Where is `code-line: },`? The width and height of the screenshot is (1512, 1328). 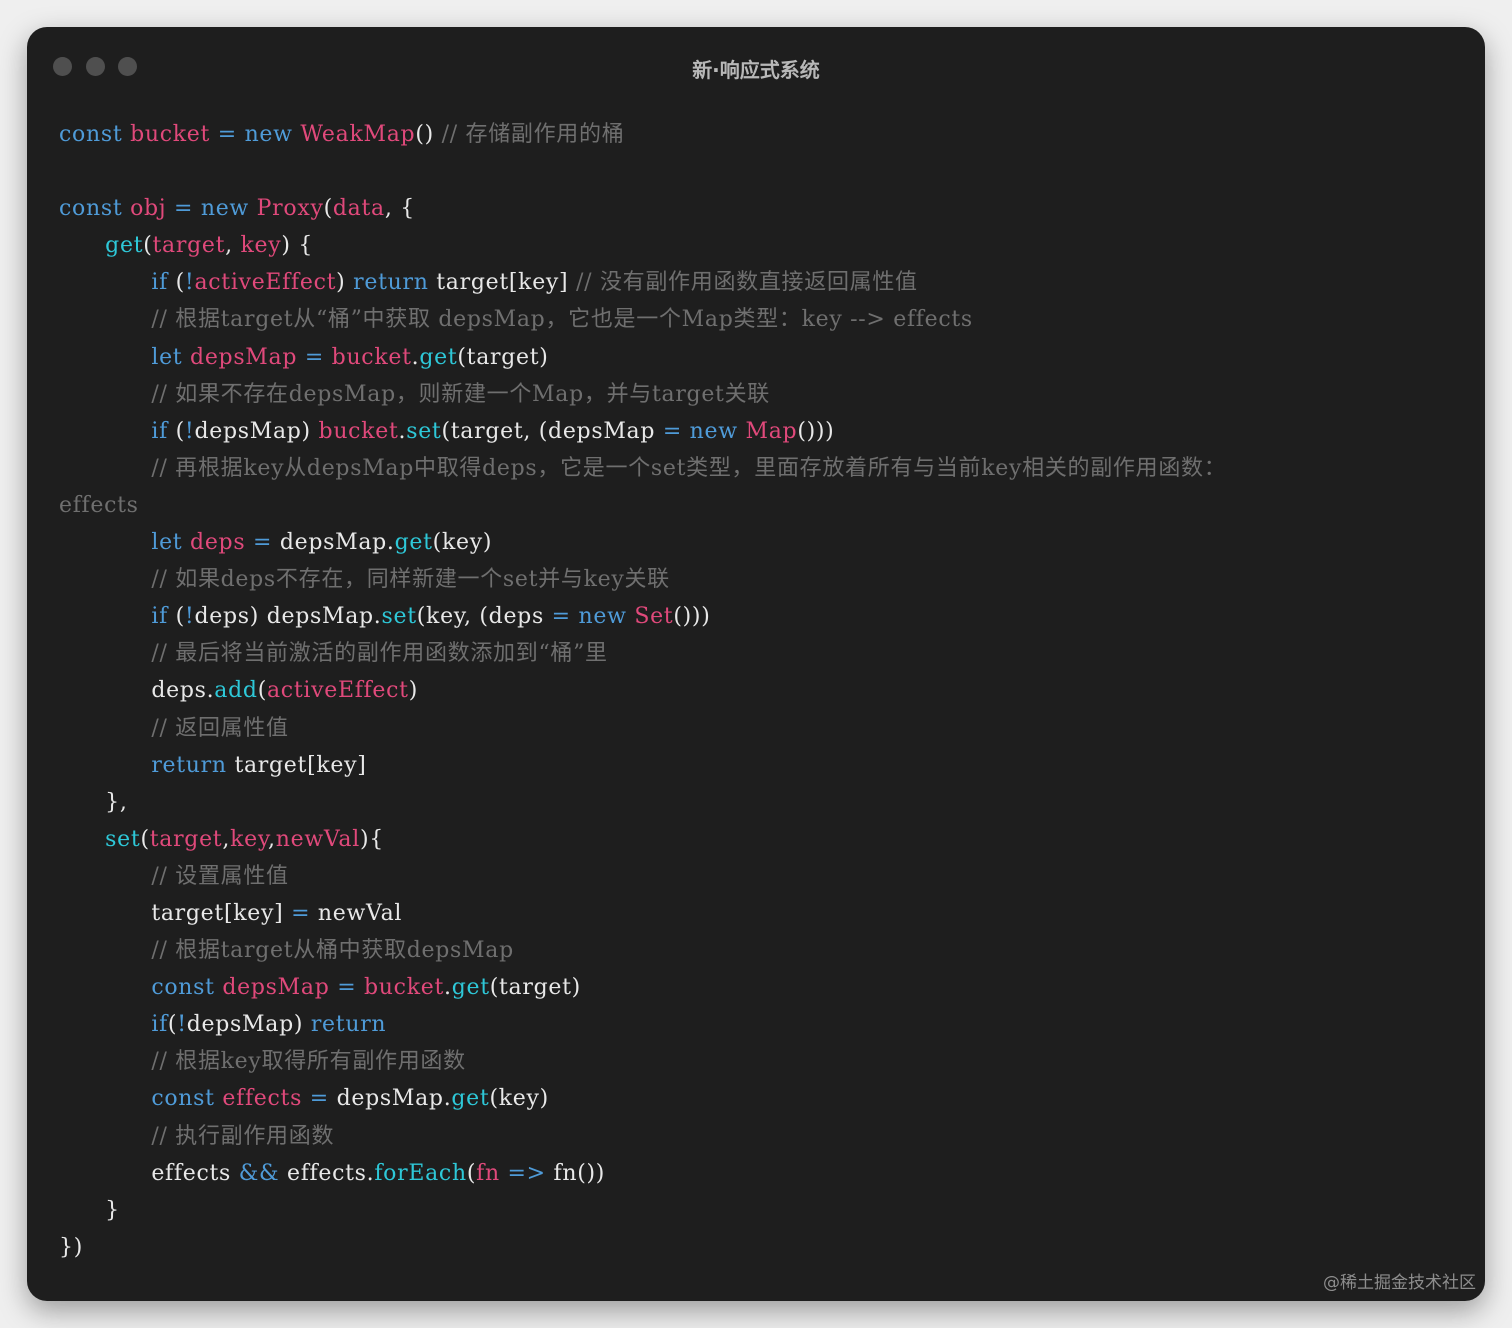 code-line: }, is located at coordinates (642, 802).